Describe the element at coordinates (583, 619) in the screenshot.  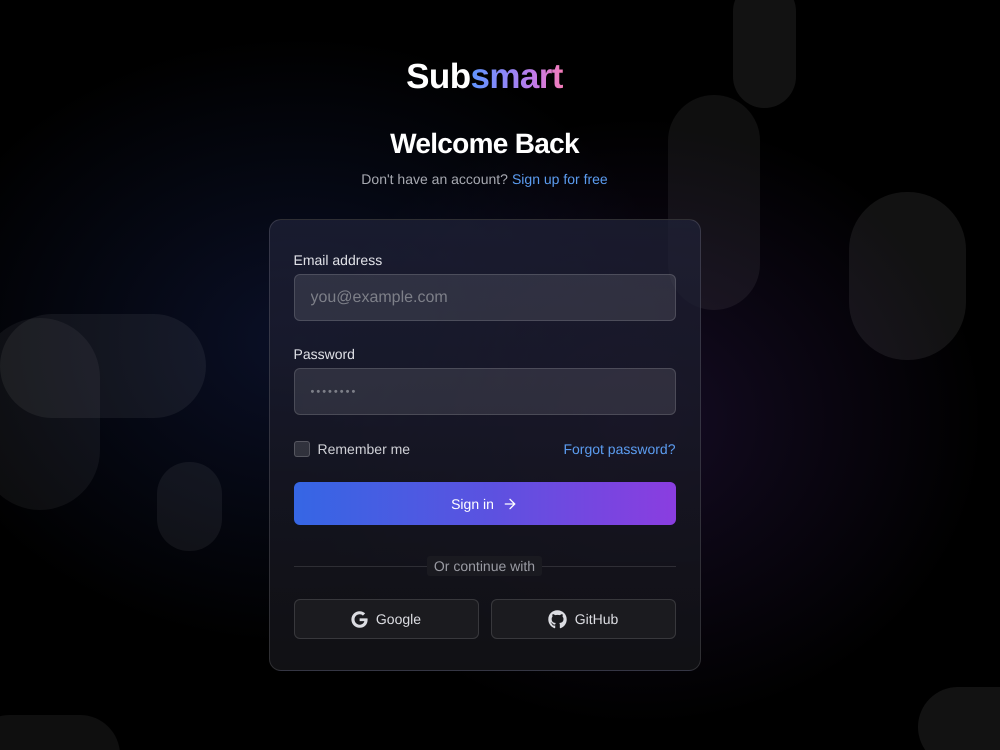
I see `github-button: GitHub` at that location.